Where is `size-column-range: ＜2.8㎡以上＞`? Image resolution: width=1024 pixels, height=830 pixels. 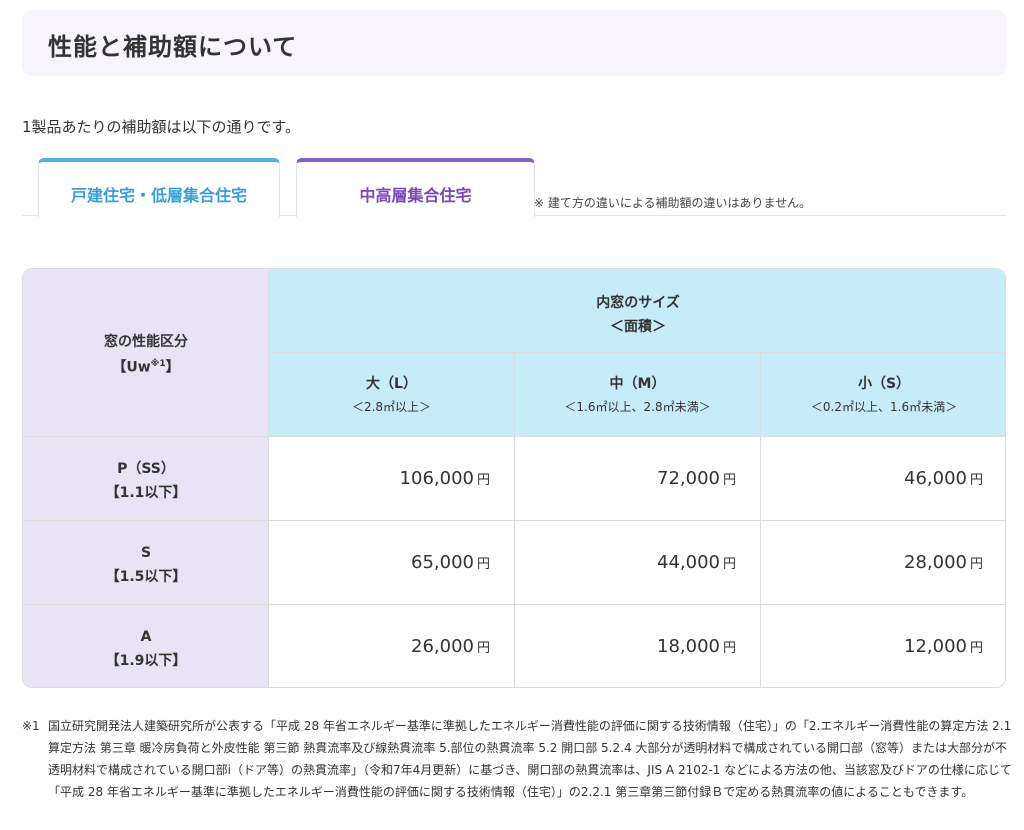 size-column-range: ＜2.8㎡以上＞ is located at coordinates (391, 407).